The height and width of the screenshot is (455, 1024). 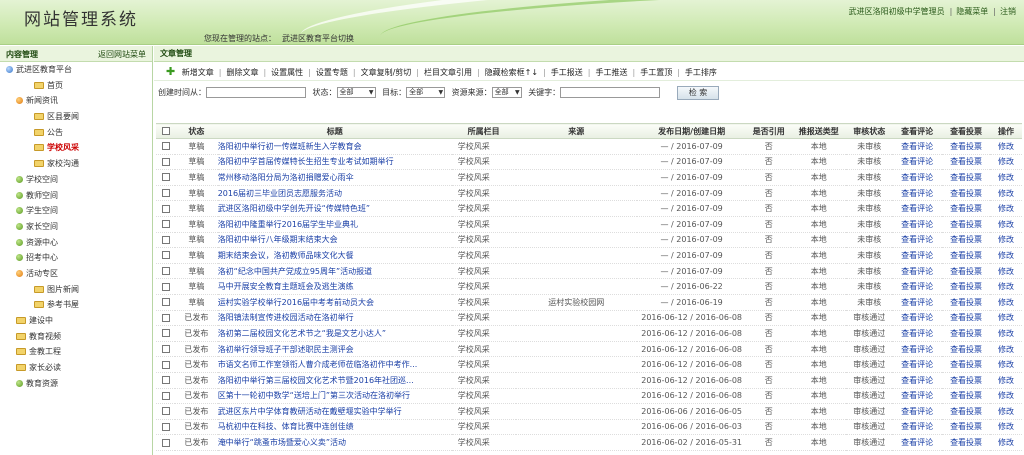 What do you see at coordinates (76, 352) in the screenshot?
I see `sidebar-item: 金教工程` at bounding box center [76, 352].